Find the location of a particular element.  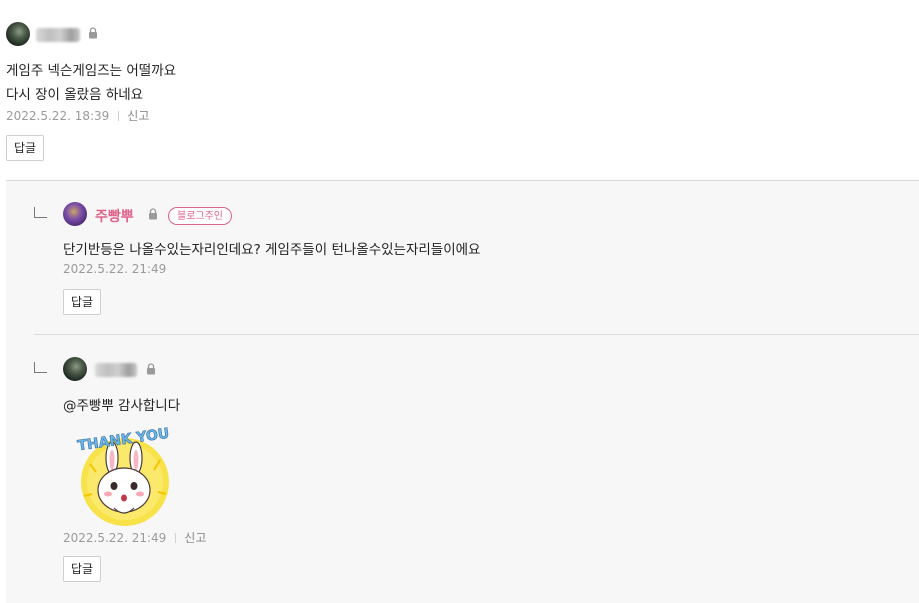

reply2-date: 2022.5.22. 21:49 is located at coordinates (115, 538).